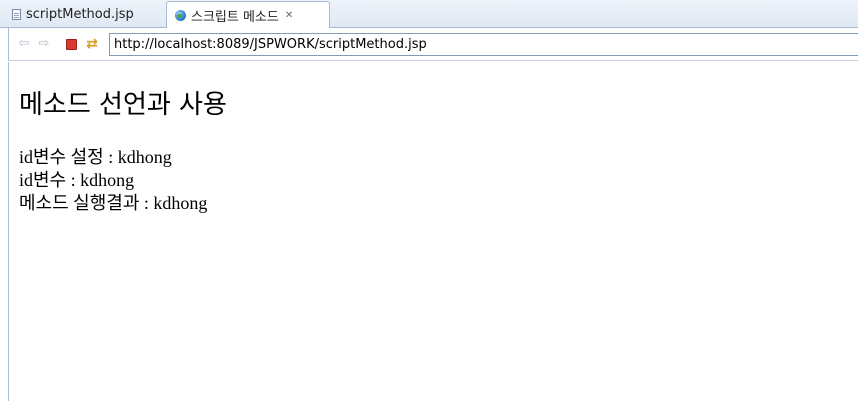 The height and width of the screenshot is (401, 858). I want to click on close-icon: ✕, so click(289, 15).